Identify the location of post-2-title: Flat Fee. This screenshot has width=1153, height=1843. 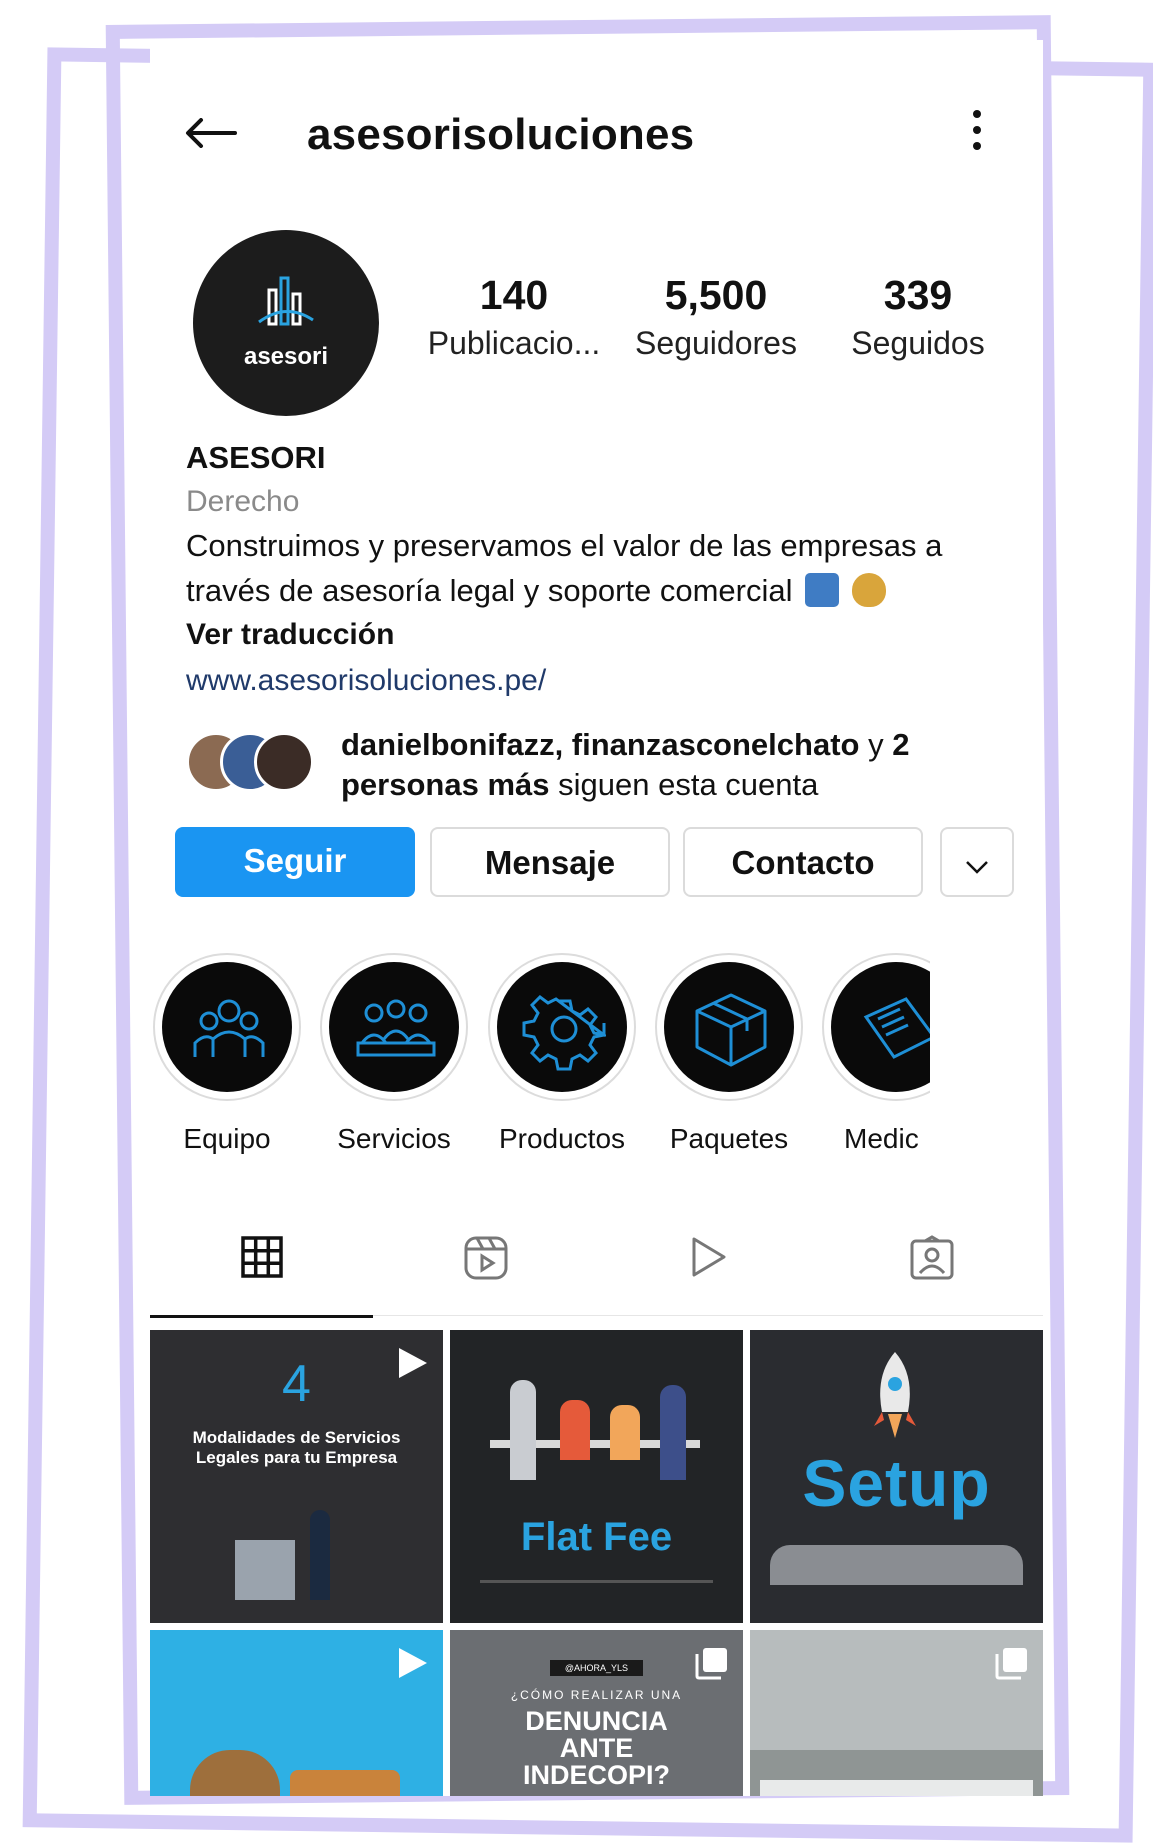
(596, 1537).